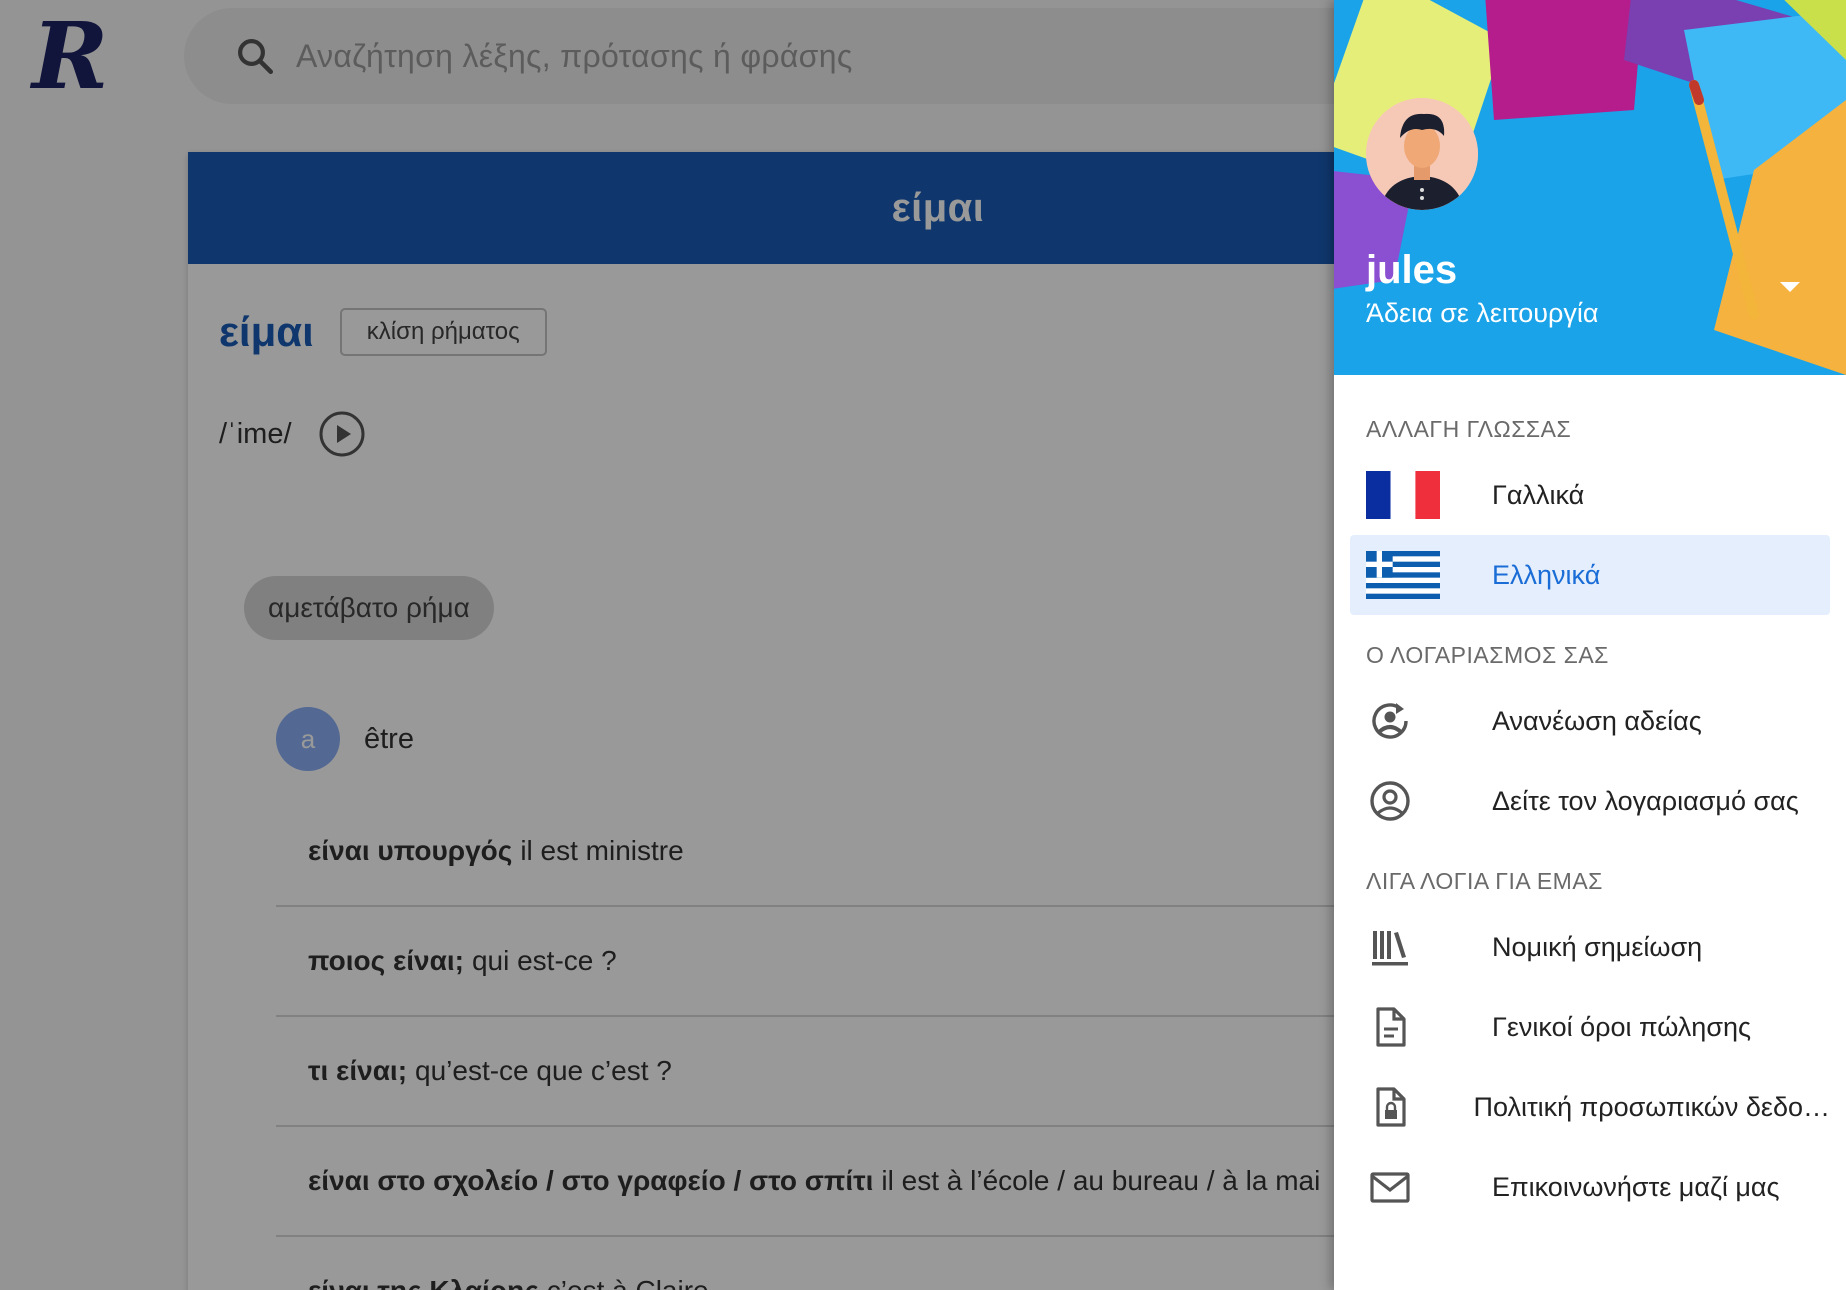 This screenshot has height=1290, width=1846. Describe the element at coordinates (1403, 575) in the screenshot. I see `flag-greece-icon` at that location.